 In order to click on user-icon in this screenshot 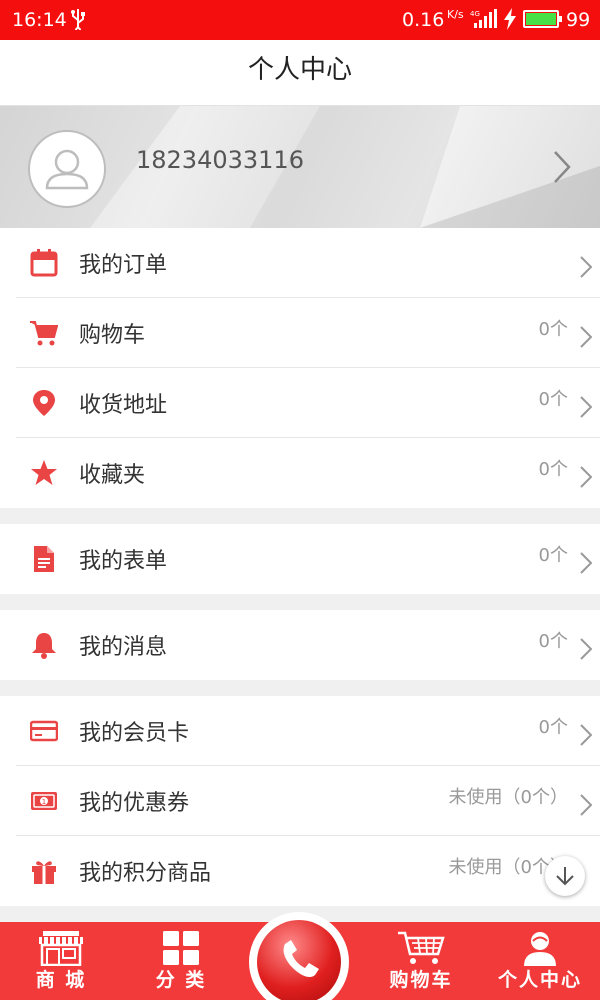, I will do `click(67, 169)`.